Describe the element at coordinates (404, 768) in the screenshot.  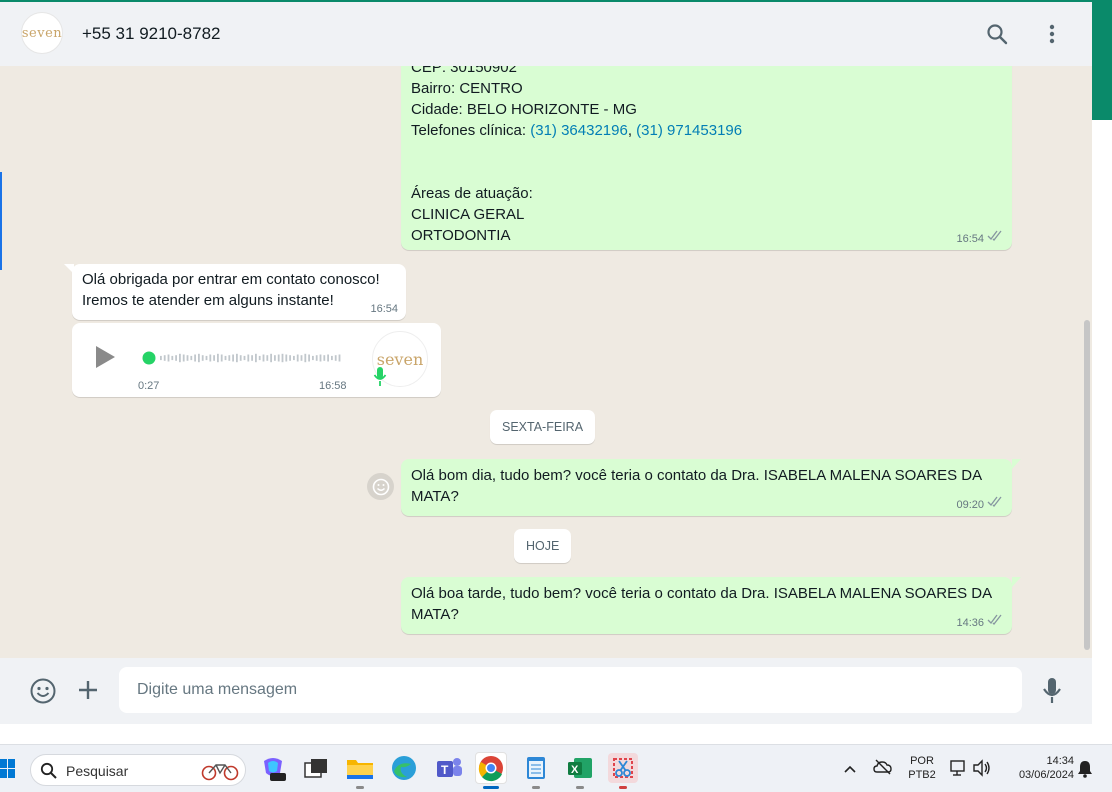
I see `edge-icon` at that location.